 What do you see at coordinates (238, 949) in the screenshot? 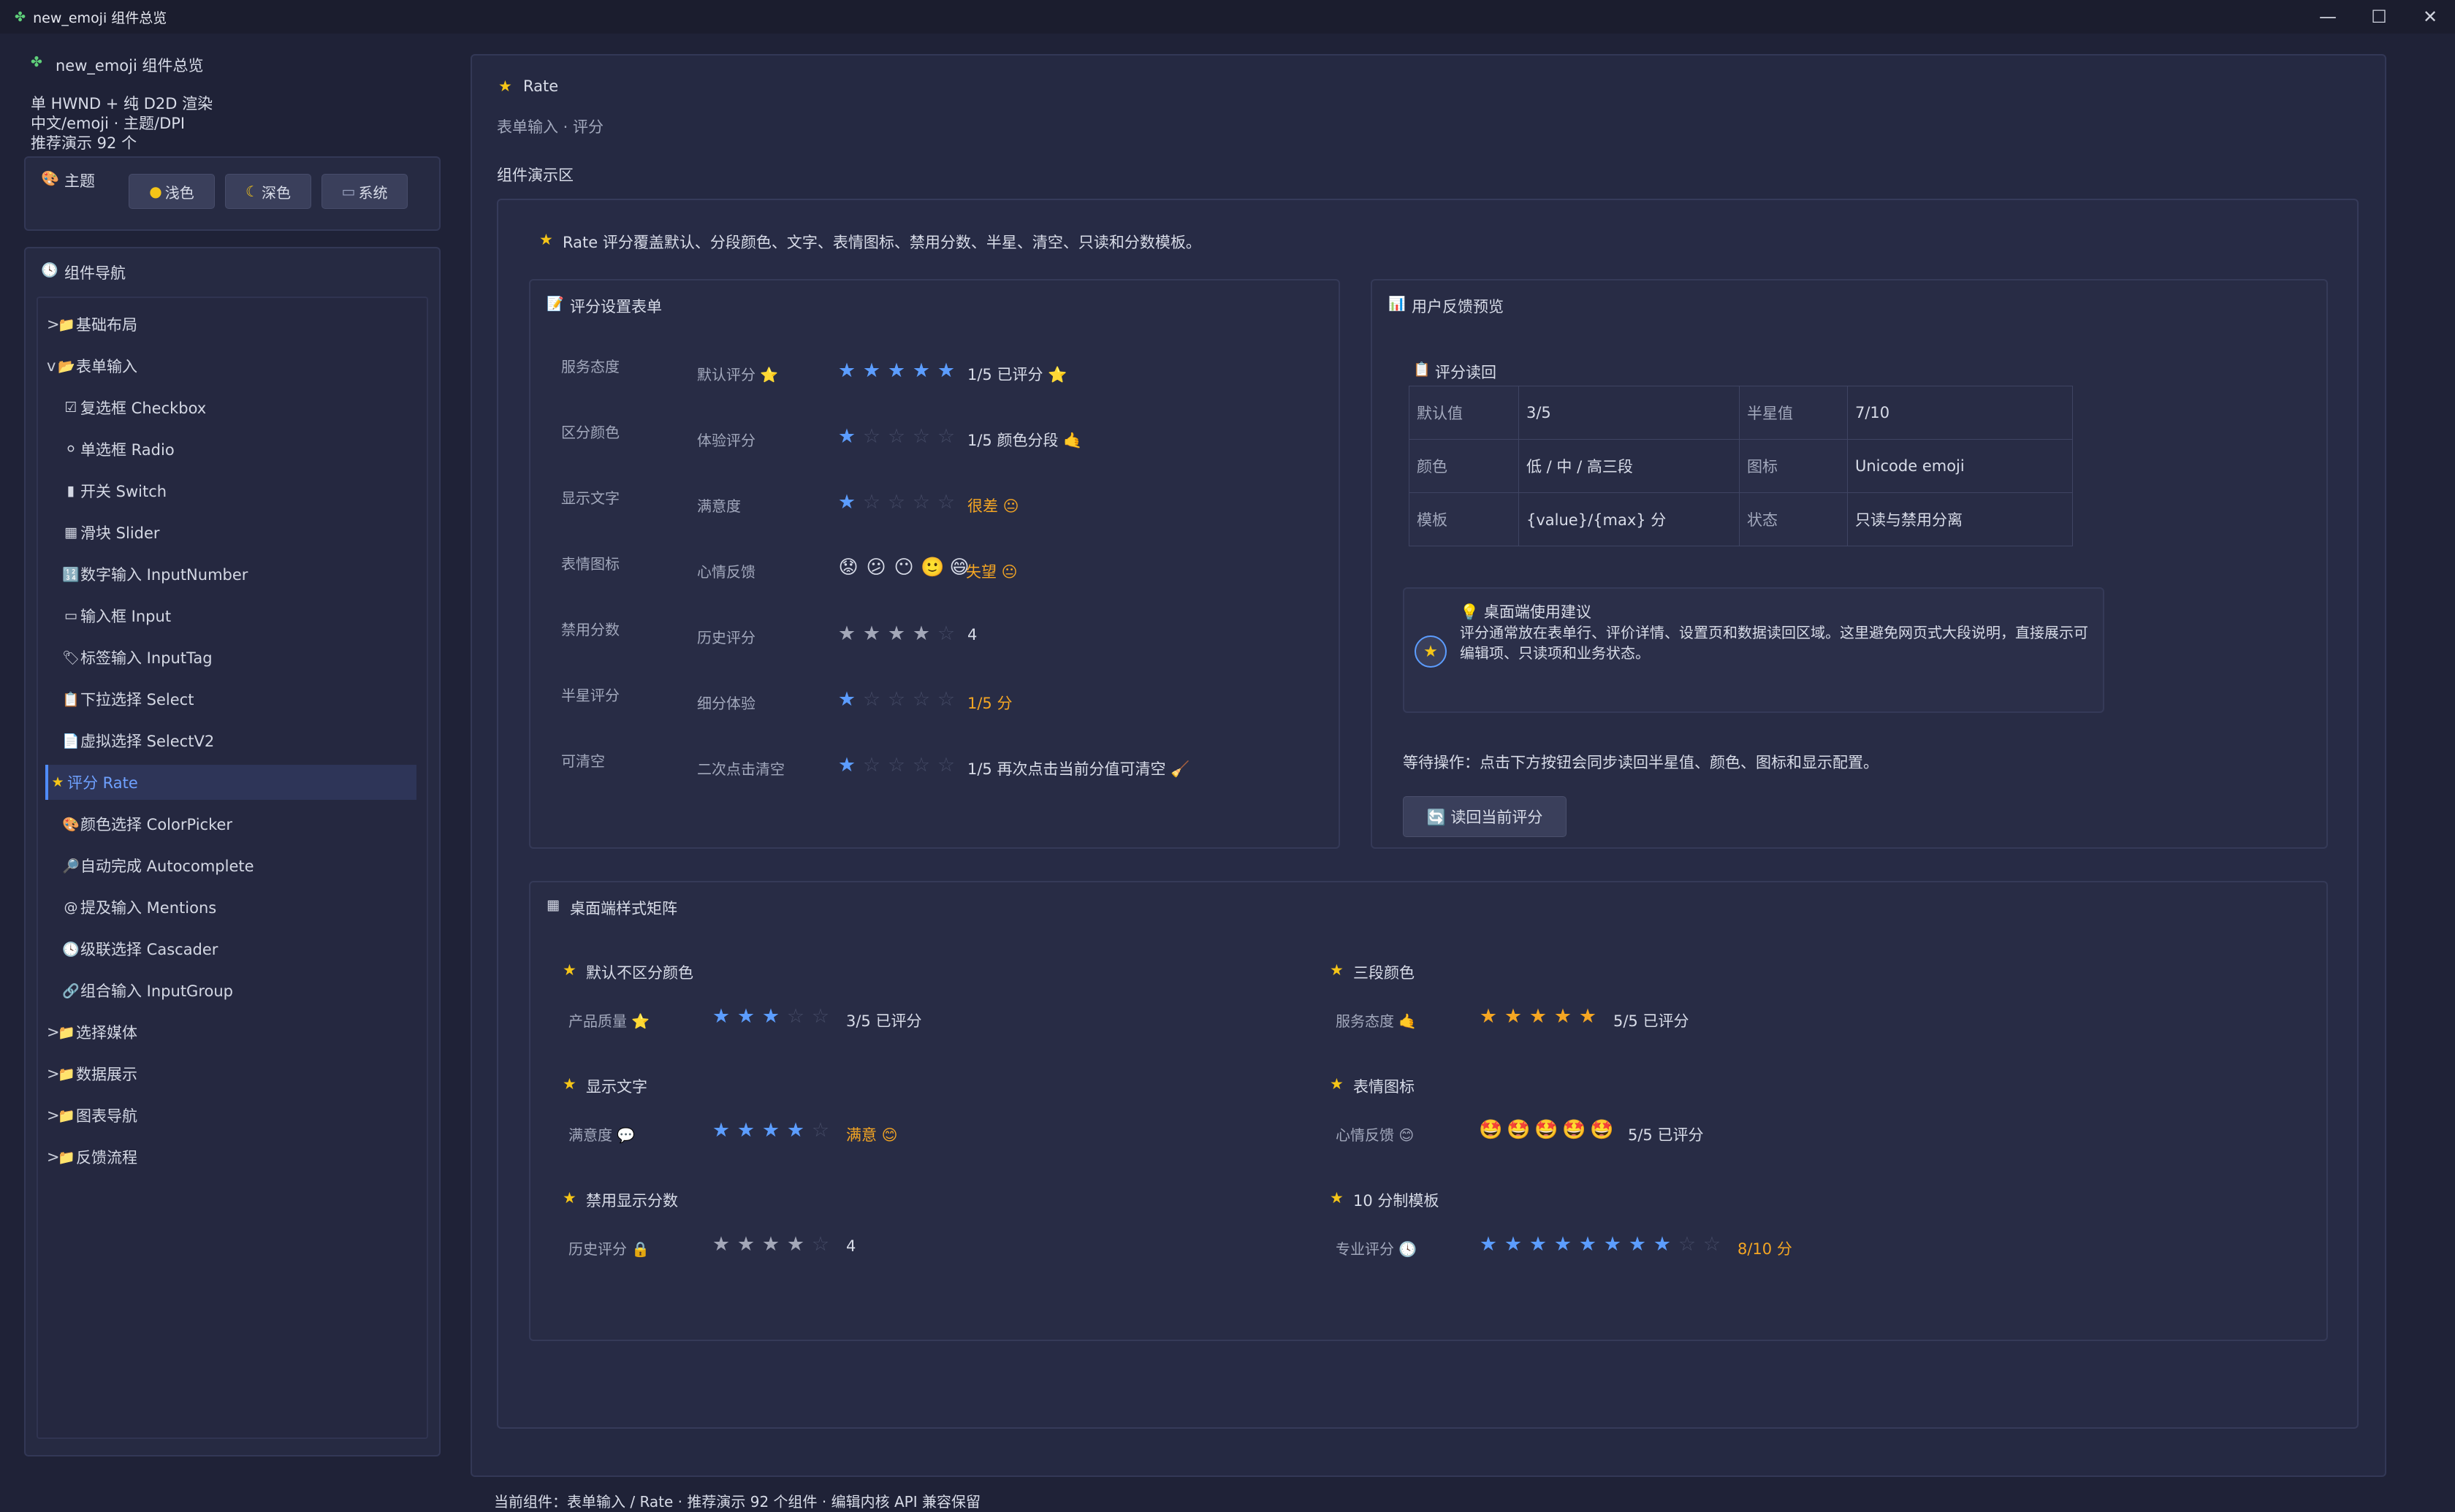
I see `nav-item-component: 🕓 级联选择 Cascader` at bounding box center [238, 949].